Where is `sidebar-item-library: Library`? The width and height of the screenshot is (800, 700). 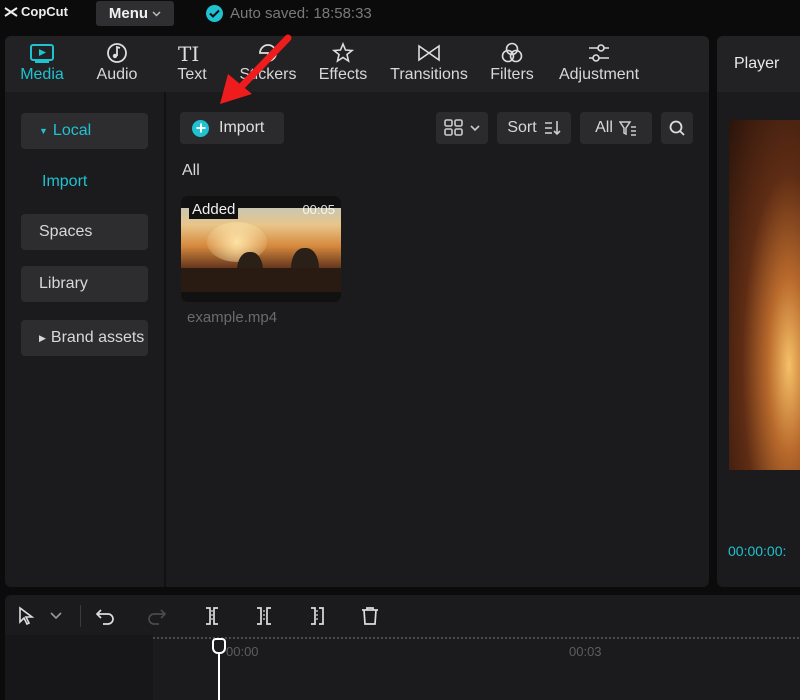
sidebar-item-library: Library is located at coordinates (84, 284).